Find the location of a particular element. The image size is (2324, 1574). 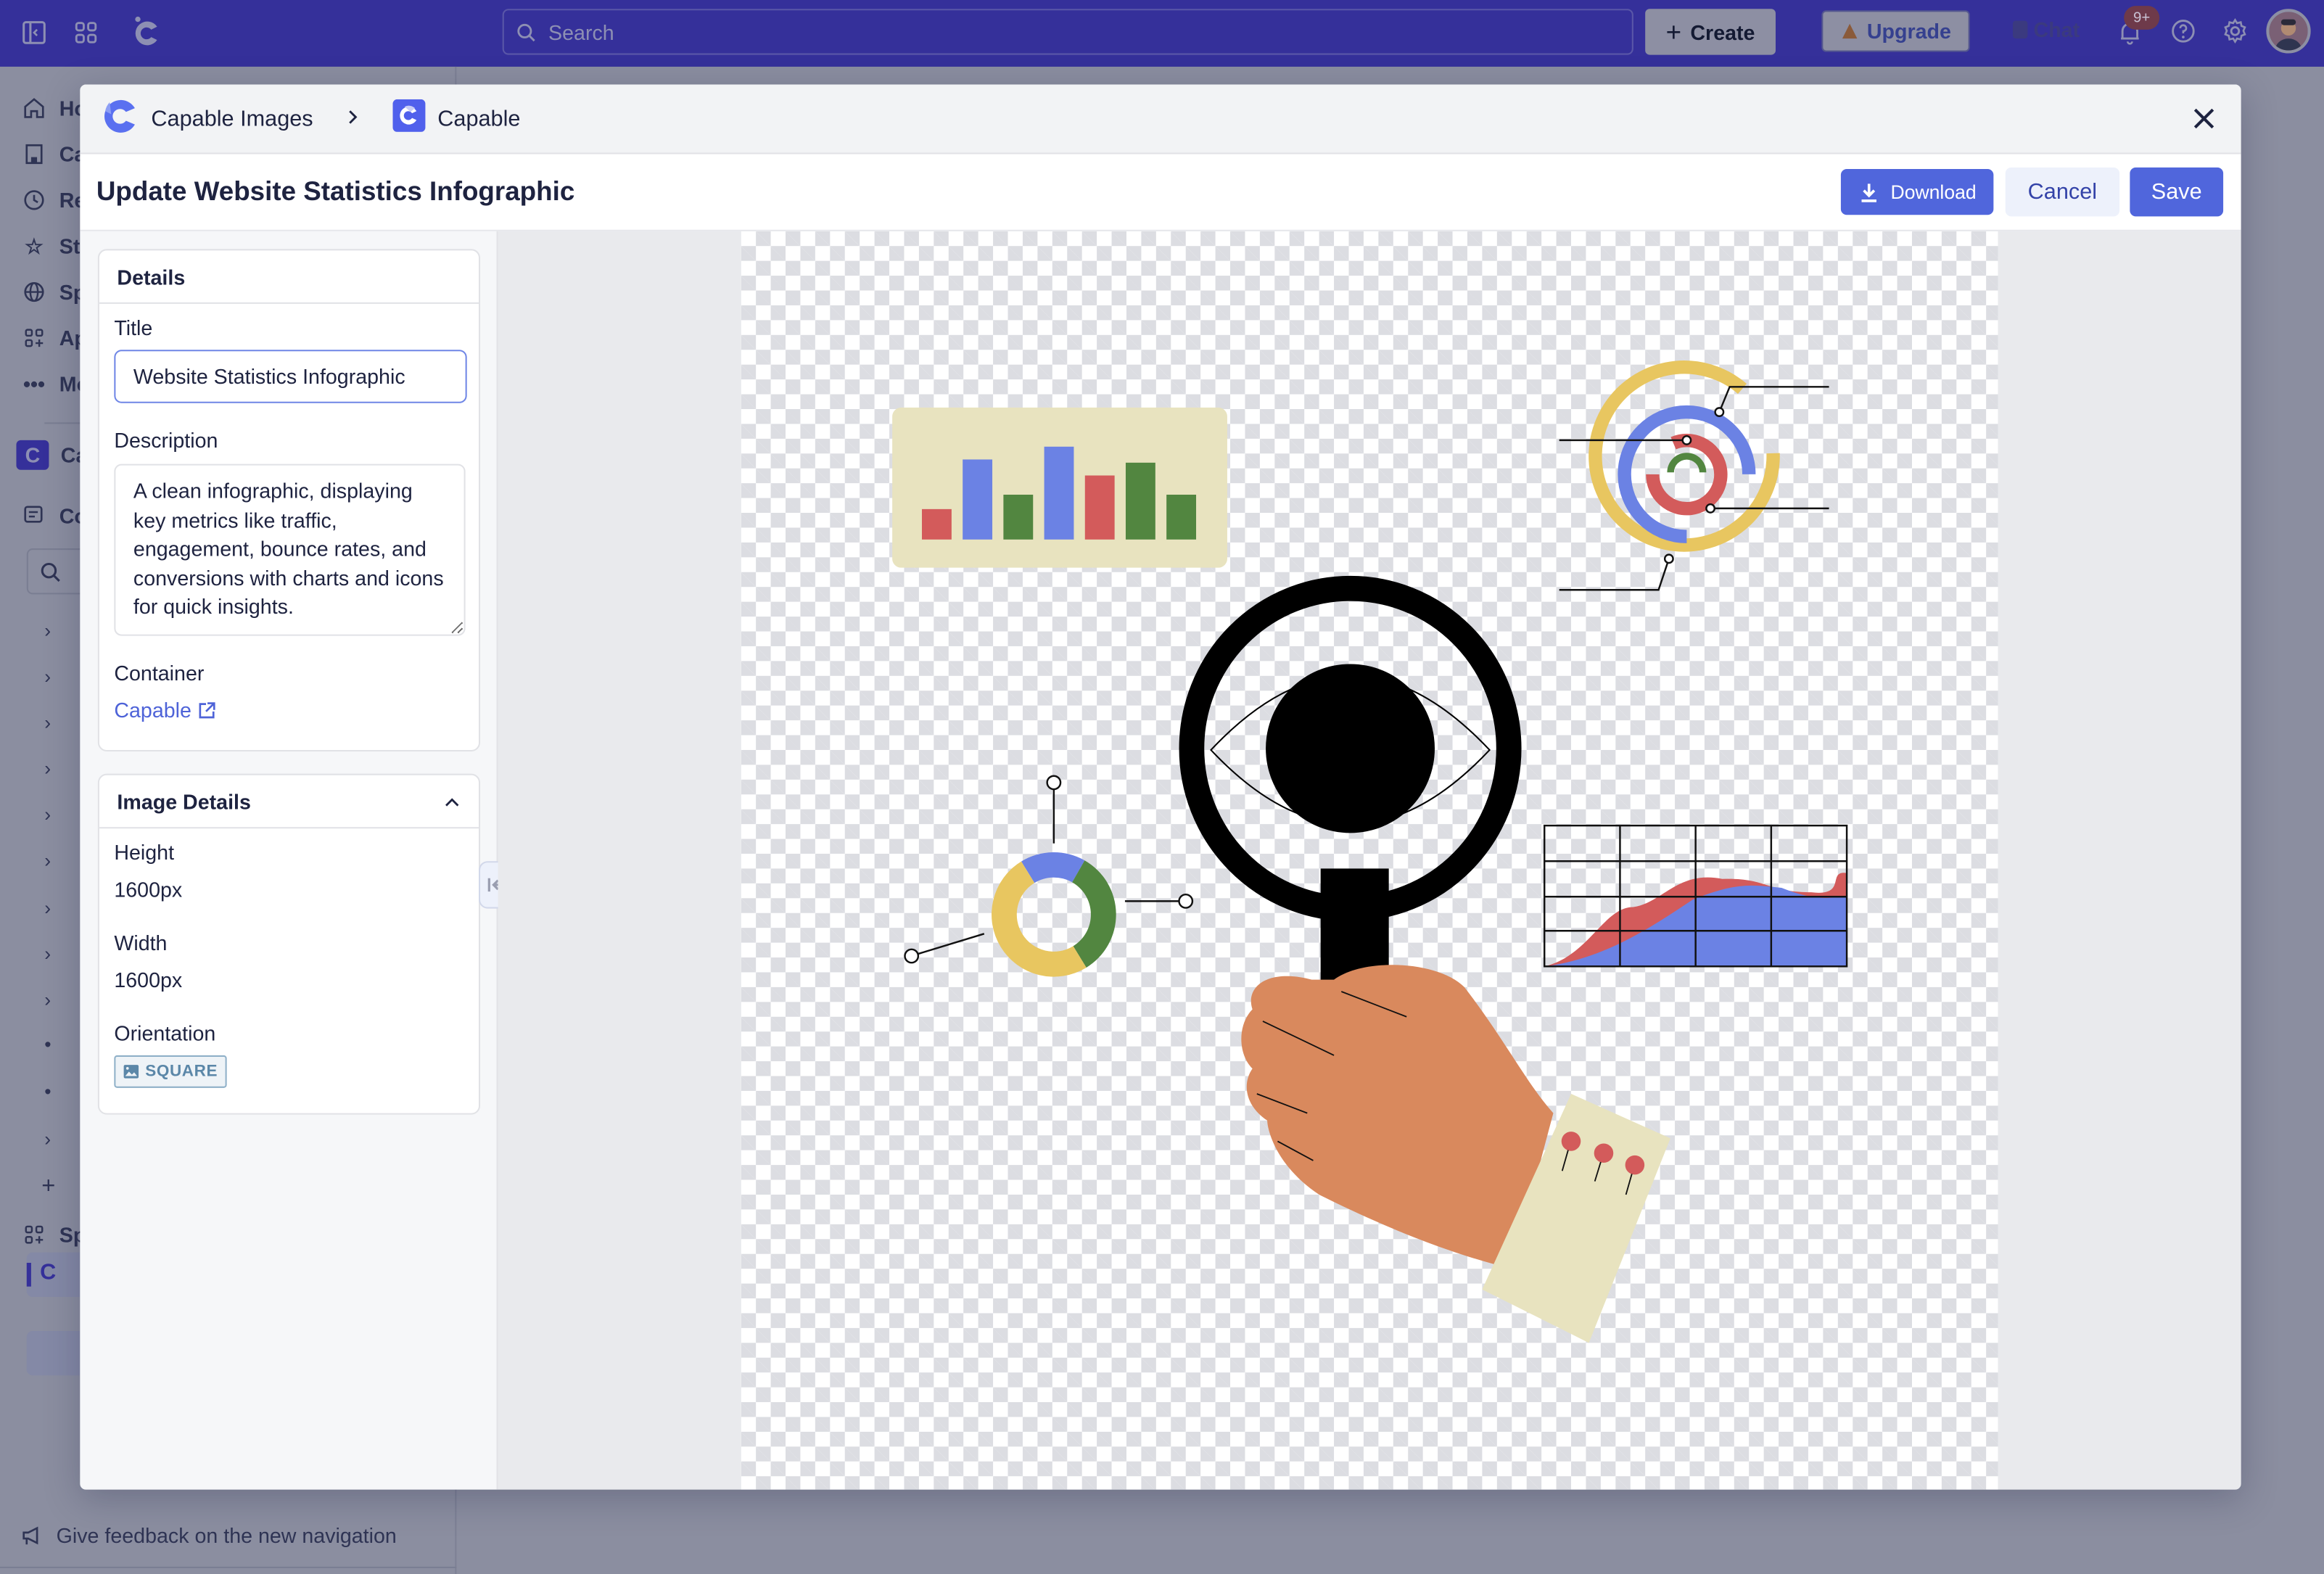

image-details-heading: Image Details is located at coordinates (289, 802).